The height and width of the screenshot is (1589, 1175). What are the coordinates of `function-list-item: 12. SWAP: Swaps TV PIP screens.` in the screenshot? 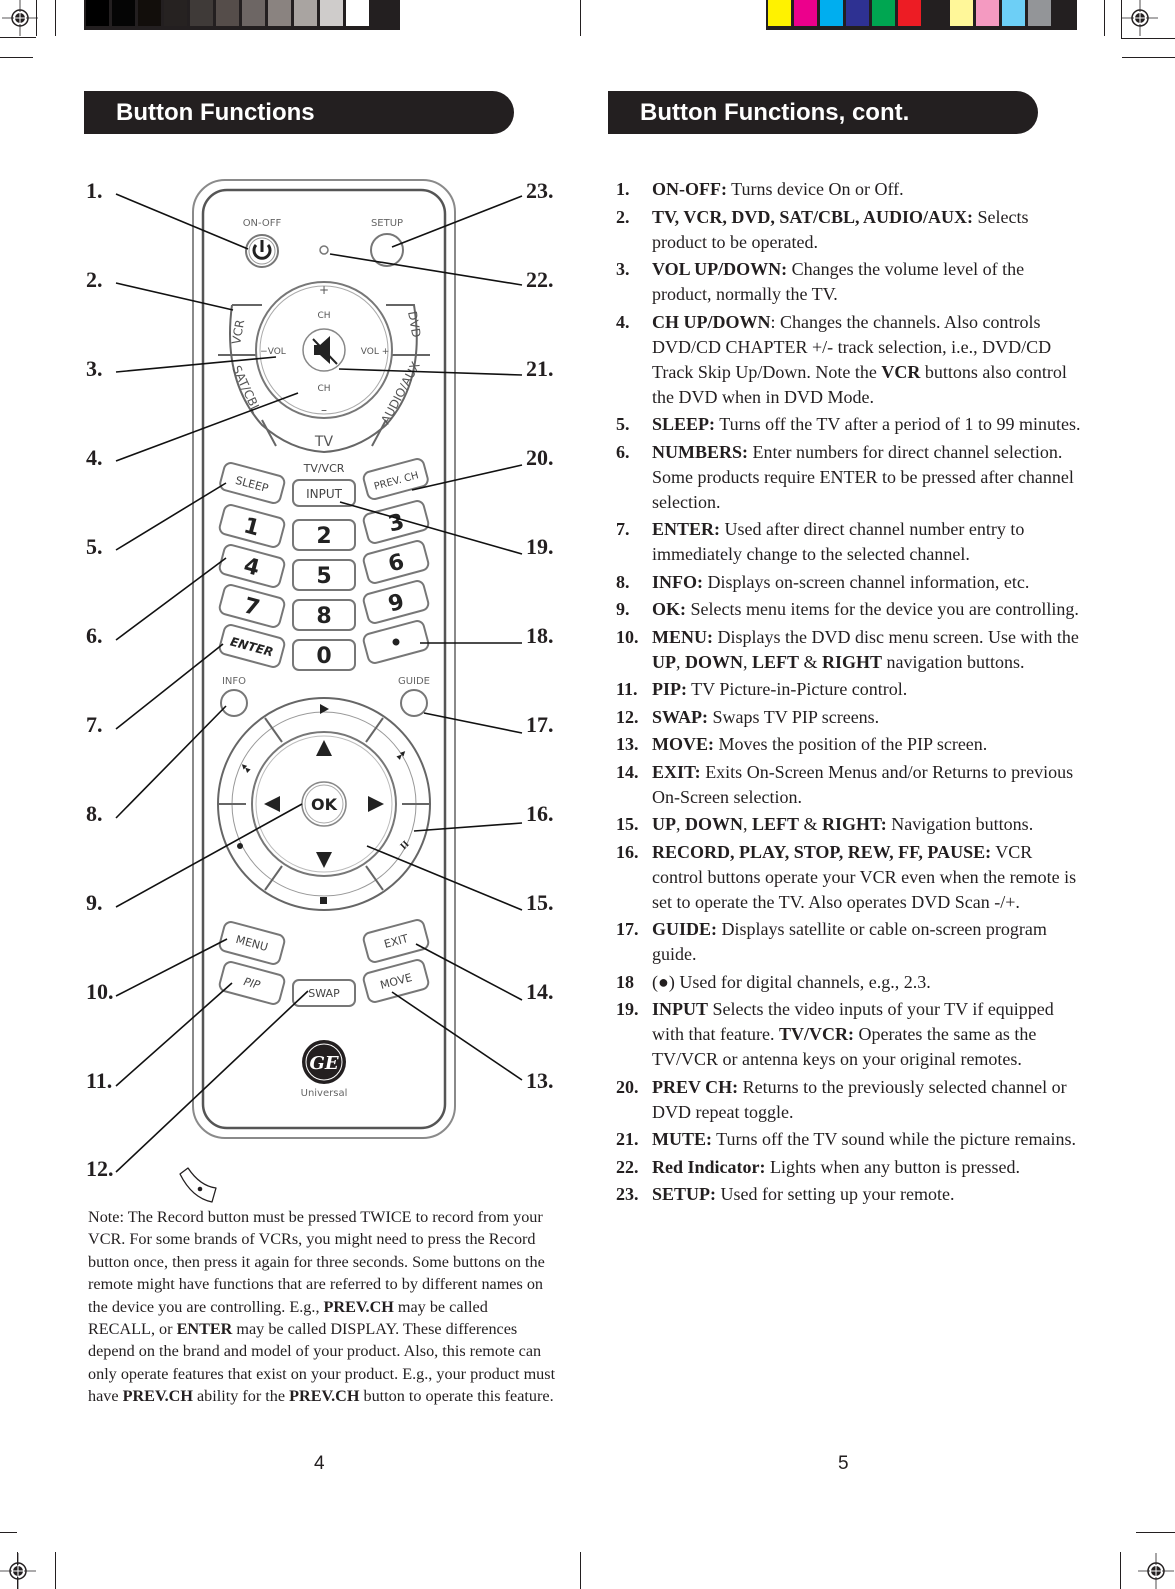 It's located at (851, 717).